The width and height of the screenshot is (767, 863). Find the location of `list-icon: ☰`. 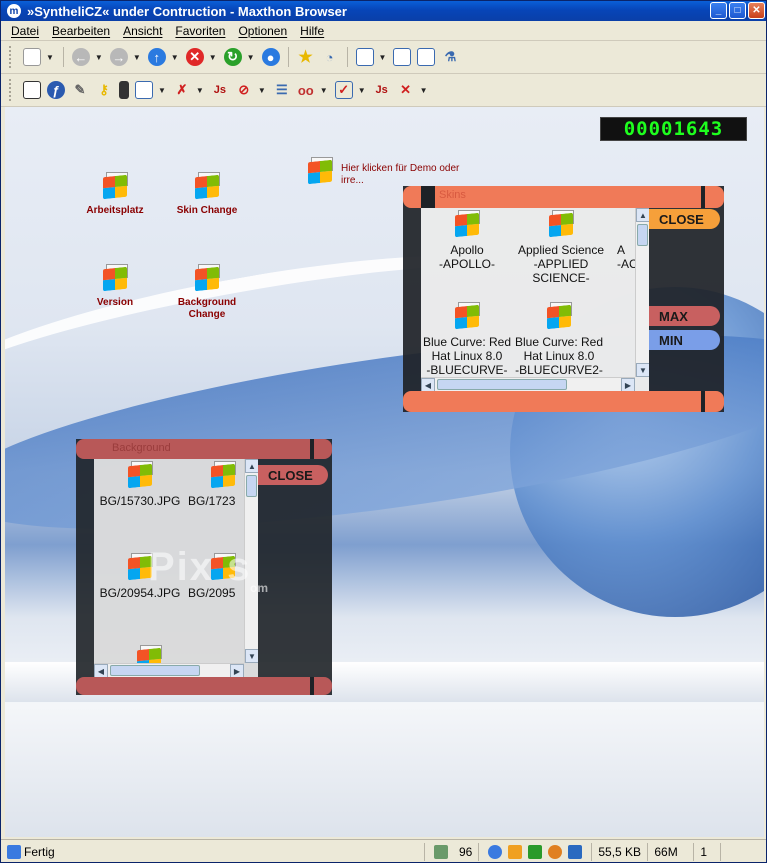

list-icon: ☰ is located at coordinates (282, 90).